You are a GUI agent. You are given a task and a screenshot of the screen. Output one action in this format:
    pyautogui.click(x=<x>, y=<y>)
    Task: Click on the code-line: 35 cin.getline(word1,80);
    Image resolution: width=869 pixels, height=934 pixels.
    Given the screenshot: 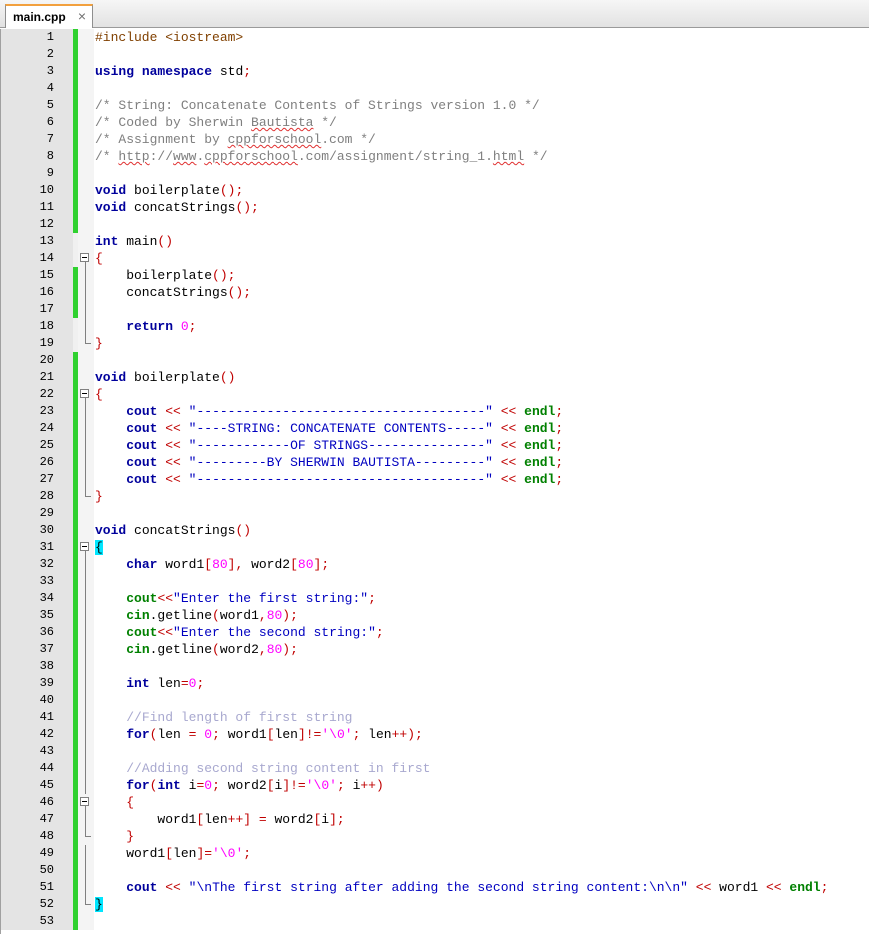 What is the action you would take?
    pyautogui.click(x=435, y=615)
    